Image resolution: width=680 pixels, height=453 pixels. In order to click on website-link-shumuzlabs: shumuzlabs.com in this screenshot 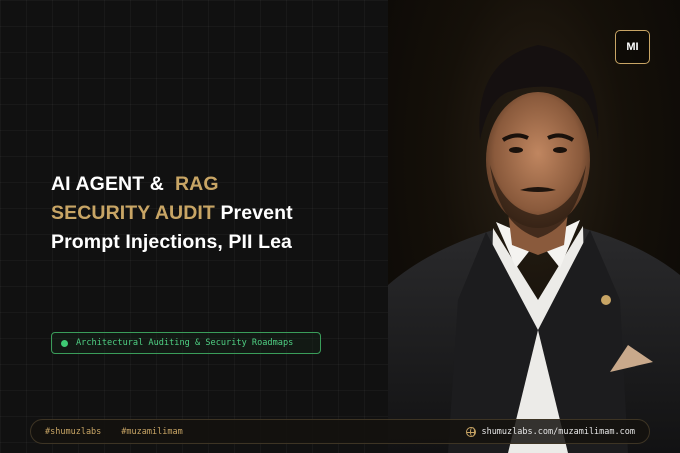, I will do `click(517, 432)`.